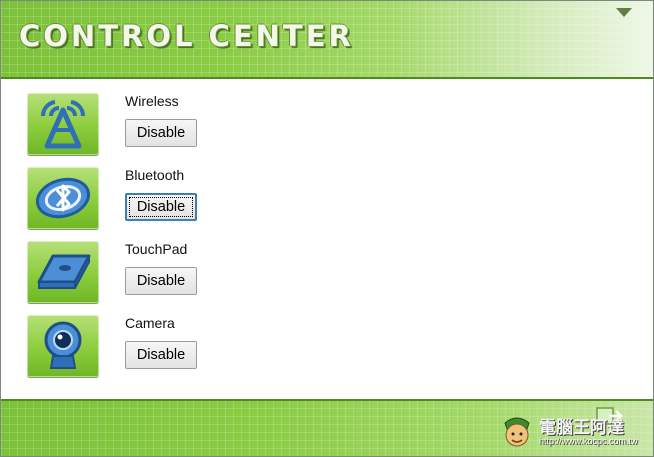 The height and width of the screenshot is (457, 654). Describe the element at coordinates (63, 198) in the screenshot. I see `bluetooth-icon` at that location.